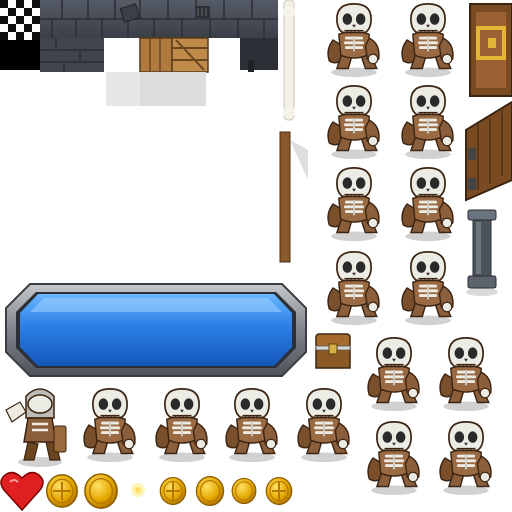  What do you see at coordinates (333, 351) in the screenshot?
I see `treasure-chest` at bounding box center [333, 351].